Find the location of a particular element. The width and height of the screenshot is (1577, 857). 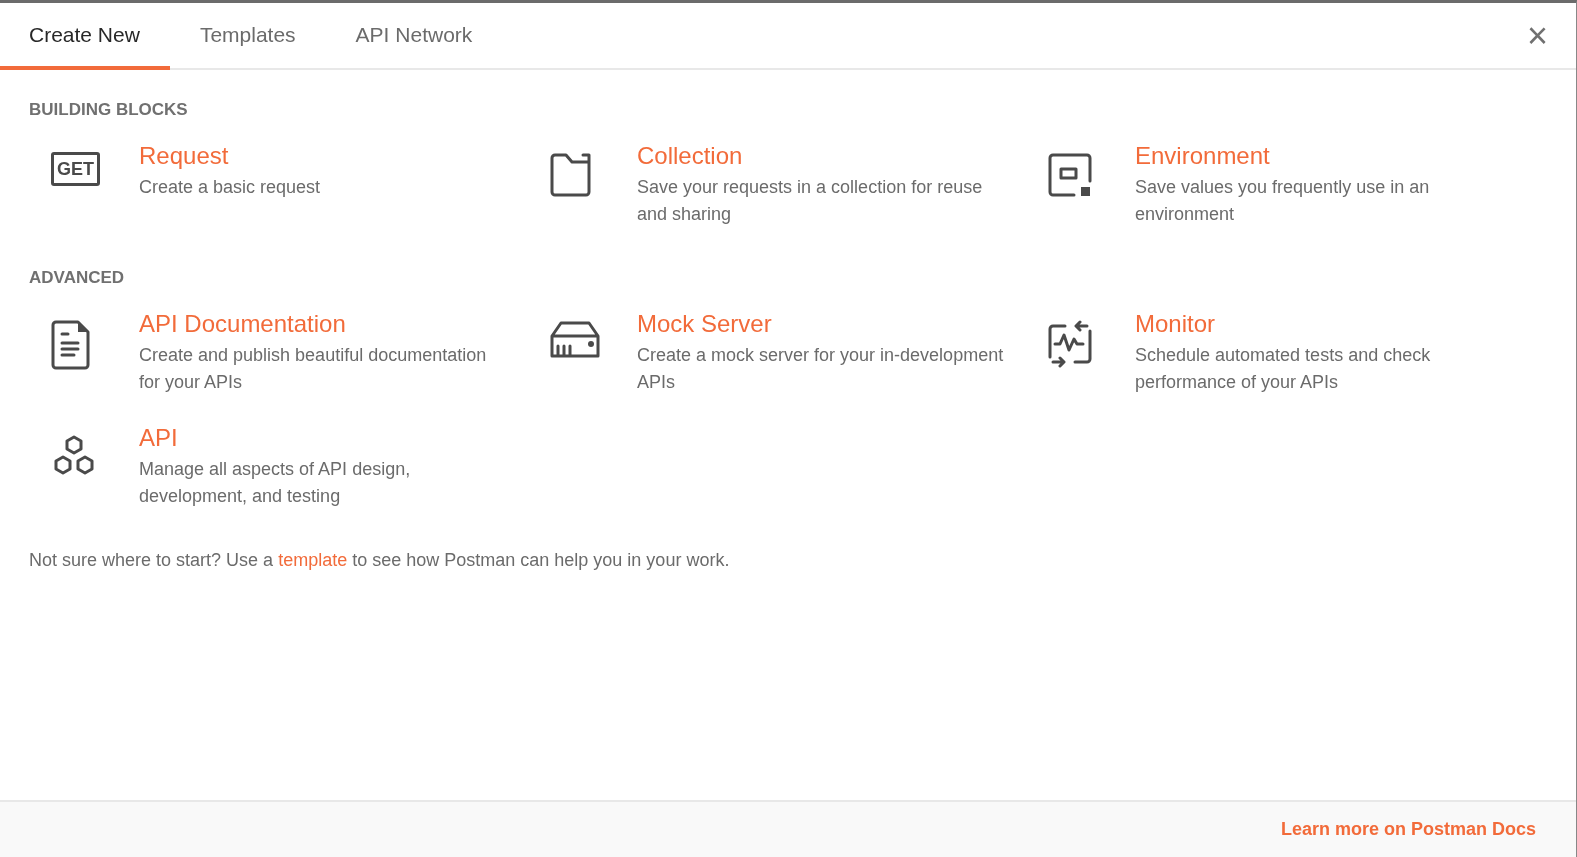

item-title-link: Collection is located at coordinates (690, 156).